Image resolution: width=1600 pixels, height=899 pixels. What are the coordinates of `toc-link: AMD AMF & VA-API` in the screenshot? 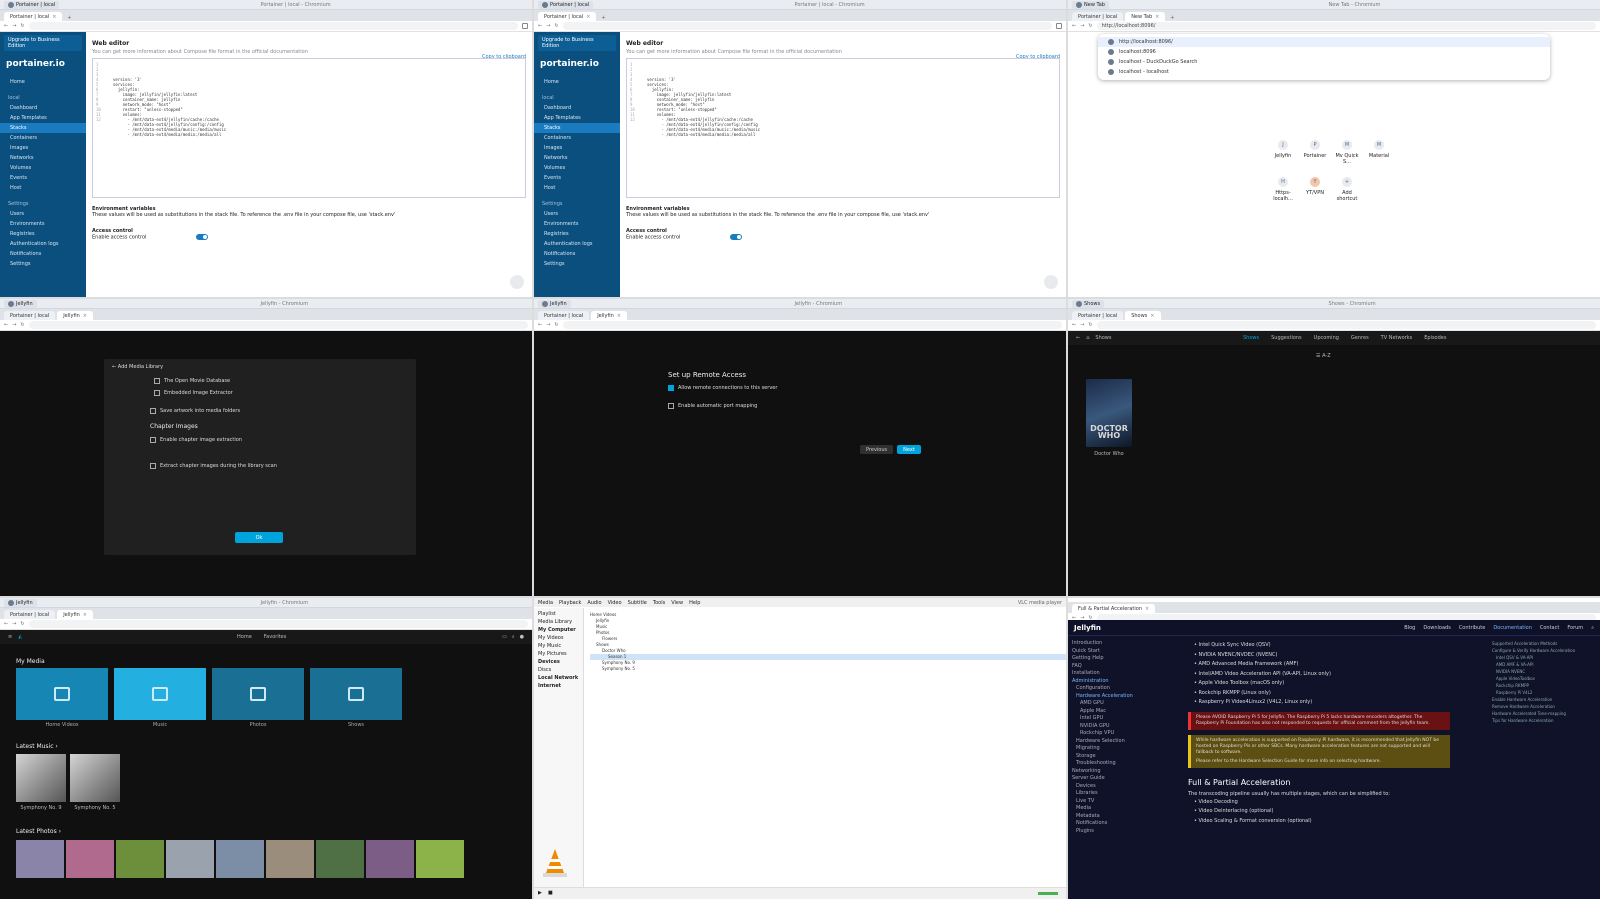 It's located at (1543, 664).